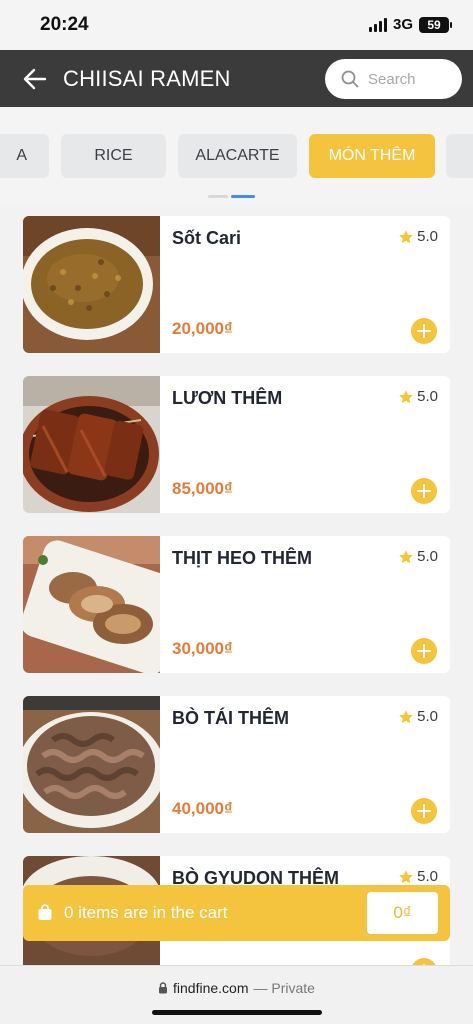  I want to click on category-tabs-row: A RICE ALACARTE MÓN THÊM, so click(236, 156).